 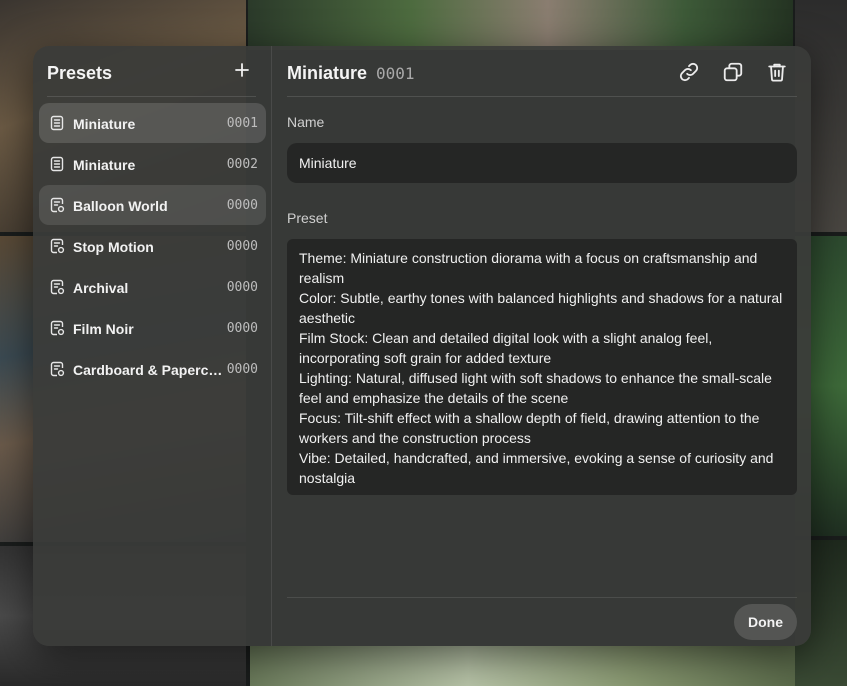 I want to click on delete-button, so click(x=777, y=72).